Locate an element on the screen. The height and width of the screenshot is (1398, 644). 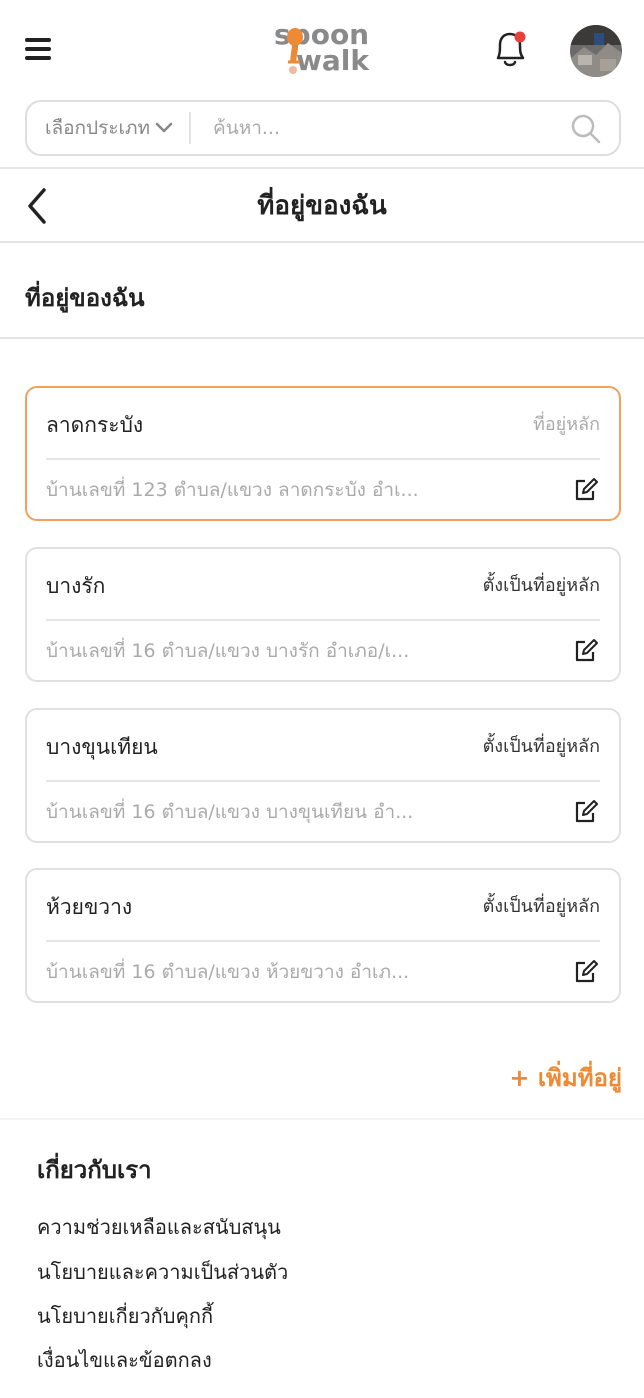
address-name: ห้วยขวาง is located at coordinates (89, 907).